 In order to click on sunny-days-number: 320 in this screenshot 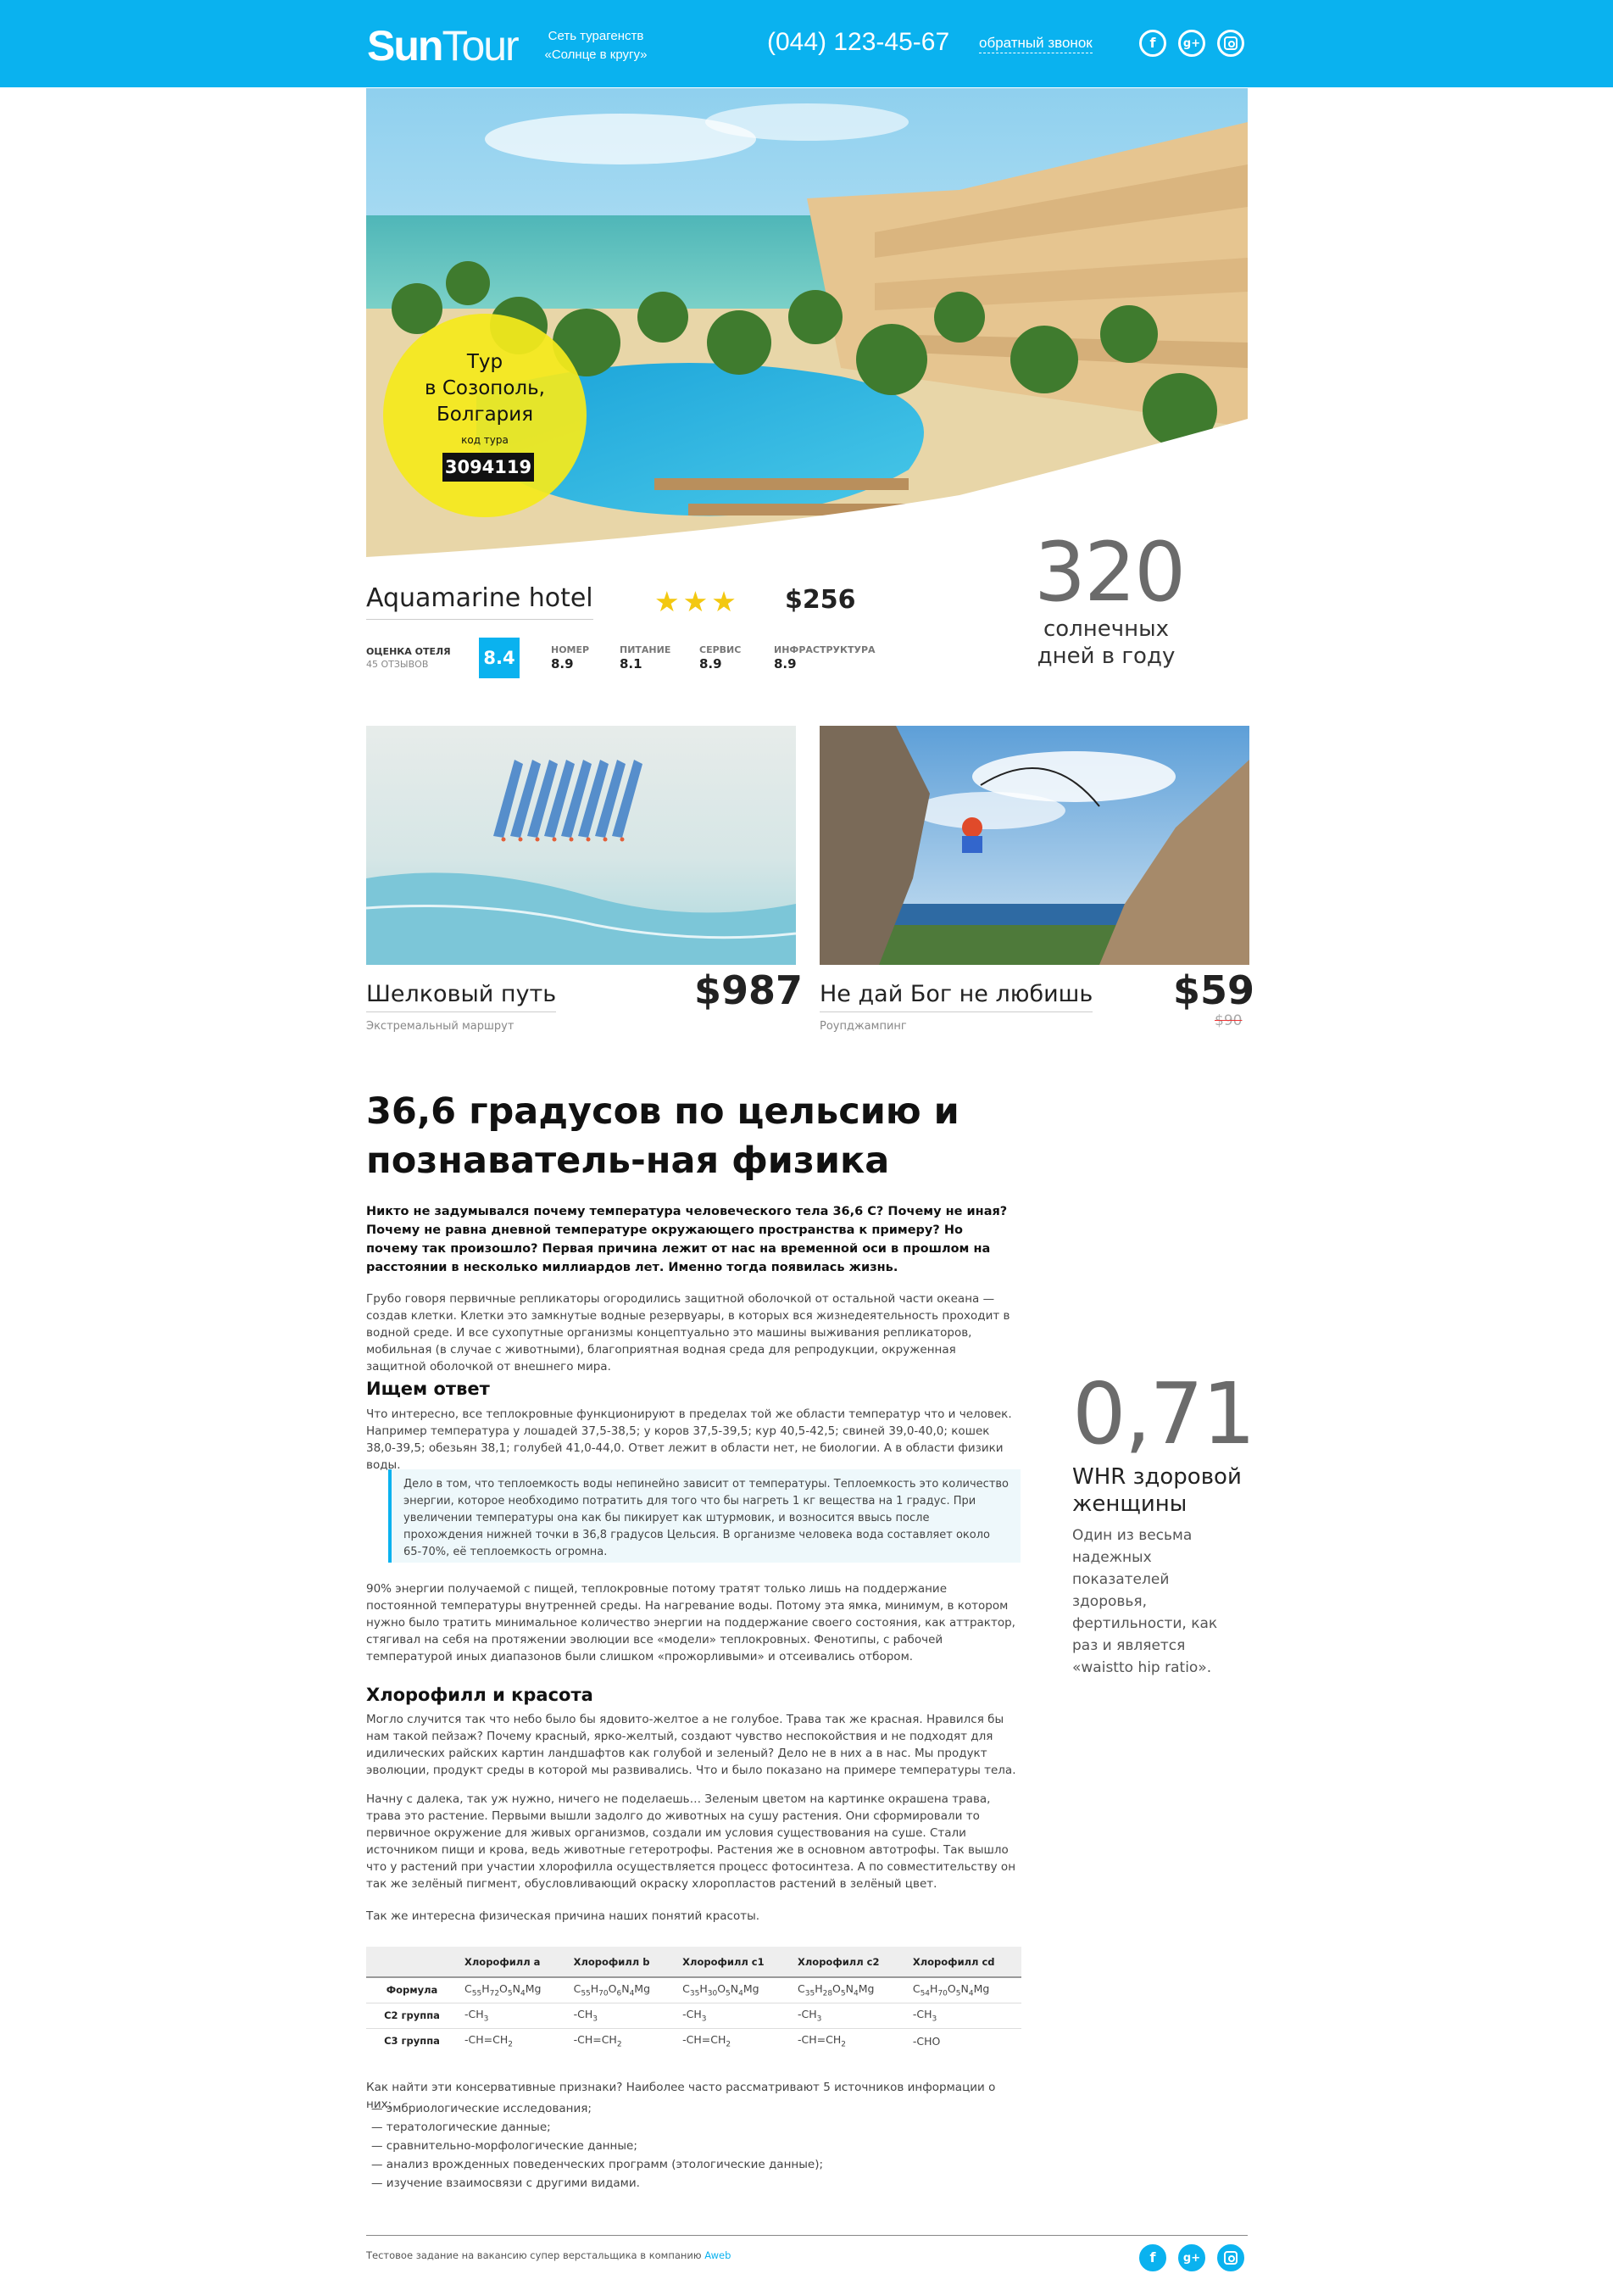, I will do `click(1110, 572)`.